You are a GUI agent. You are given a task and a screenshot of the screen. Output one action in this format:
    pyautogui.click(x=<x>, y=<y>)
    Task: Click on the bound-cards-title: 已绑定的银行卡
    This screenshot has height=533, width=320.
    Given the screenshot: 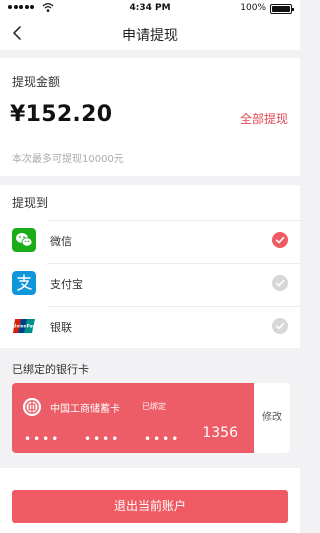 What is the action you would take?
    pyautogui.click(x=50, y=369)
    